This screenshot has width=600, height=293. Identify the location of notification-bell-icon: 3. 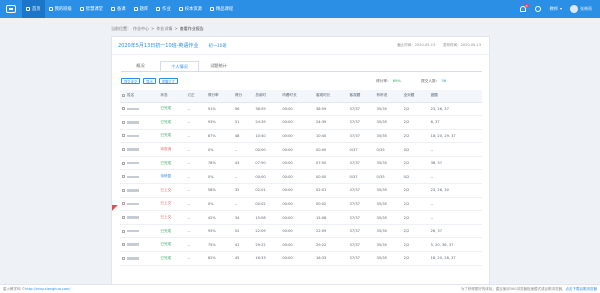
(524, 8).